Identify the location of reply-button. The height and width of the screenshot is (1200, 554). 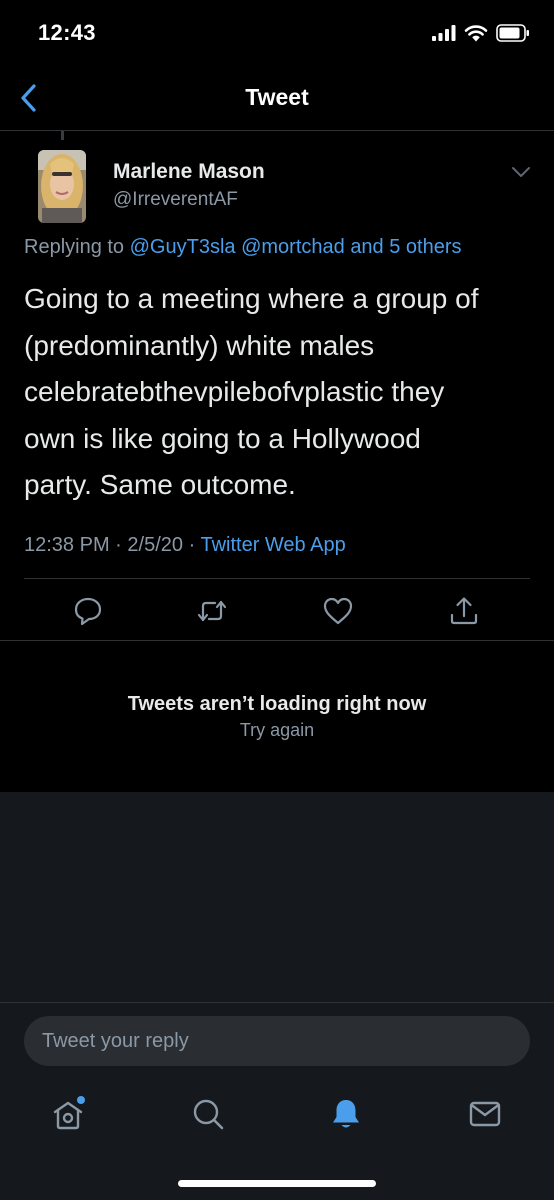
(88, 611).